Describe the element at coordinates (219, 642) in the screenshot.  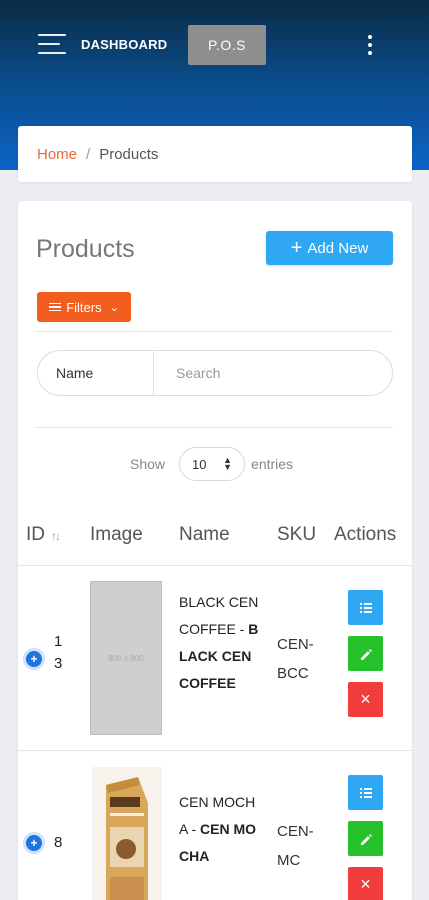
I see `product-name: BLACK CEN COFFEE - BLACK CEN COFFEE` at that location.